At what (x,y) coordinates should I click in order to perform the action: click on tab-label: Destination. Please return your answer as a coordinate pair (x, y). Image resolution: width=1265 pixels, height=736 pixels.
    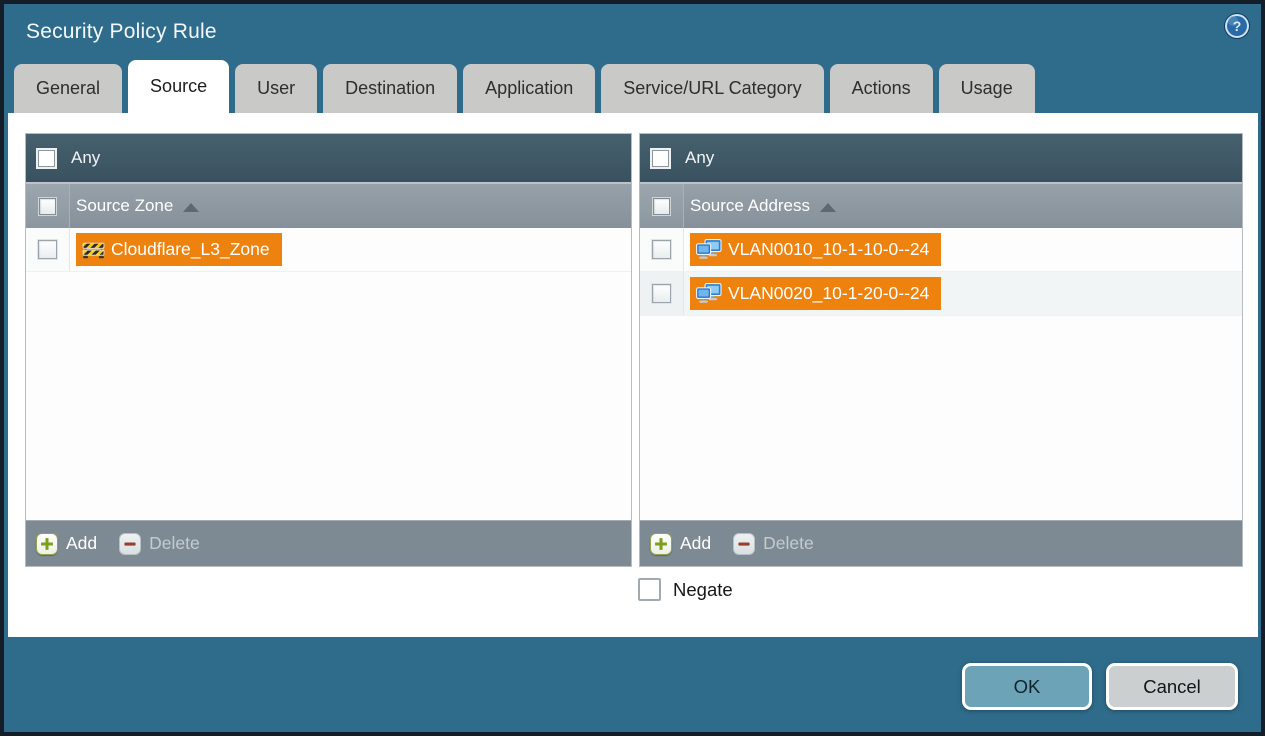
    Looking at the image, I should click on (390, 88).